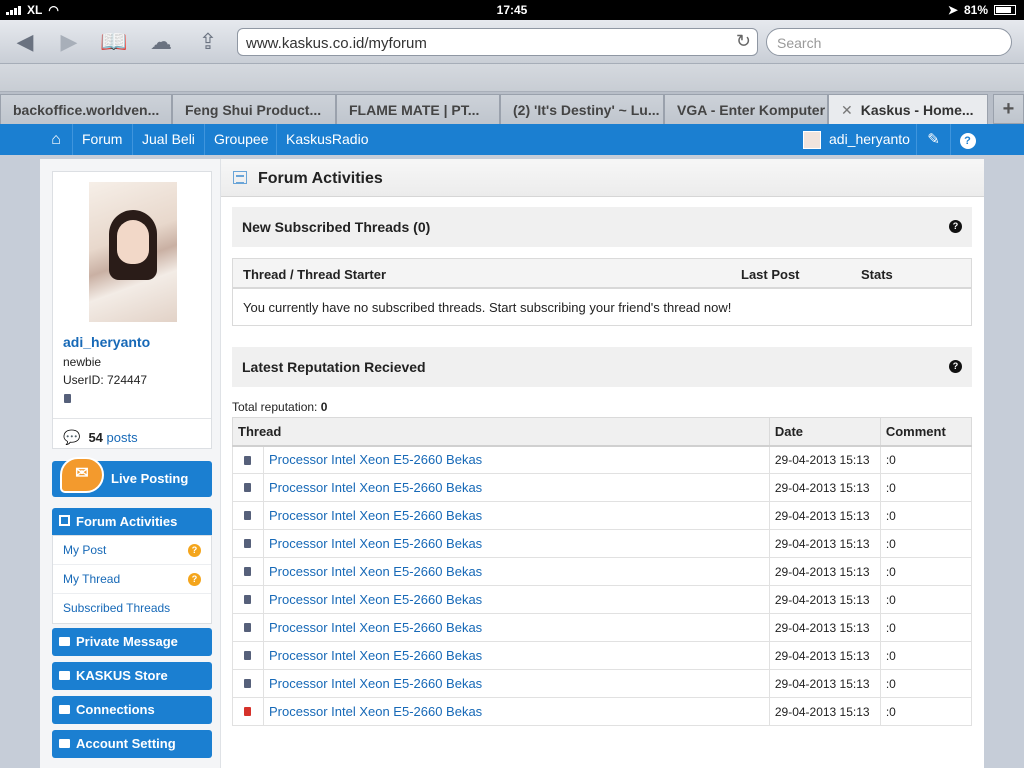 This screenshot has width=1024, height=768. What do you see at coordinates (812, 139) in the screenshot?
I see `user-avatar-small` at bounding box center [812, 139].